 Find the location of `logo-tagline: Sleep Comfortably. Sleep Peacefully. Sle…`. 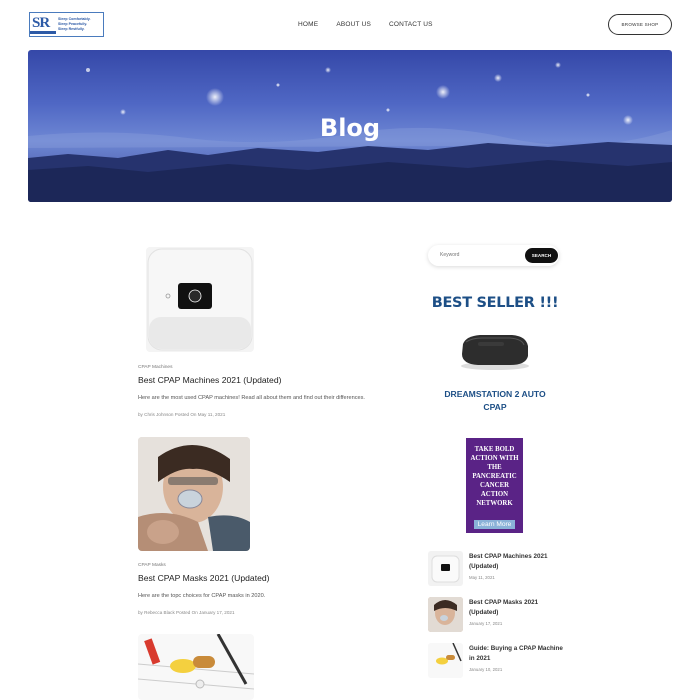

logo-tagline: Sleep Comfortably. Sleep Peacefully. Sle… is located at coordinates (74, 24).